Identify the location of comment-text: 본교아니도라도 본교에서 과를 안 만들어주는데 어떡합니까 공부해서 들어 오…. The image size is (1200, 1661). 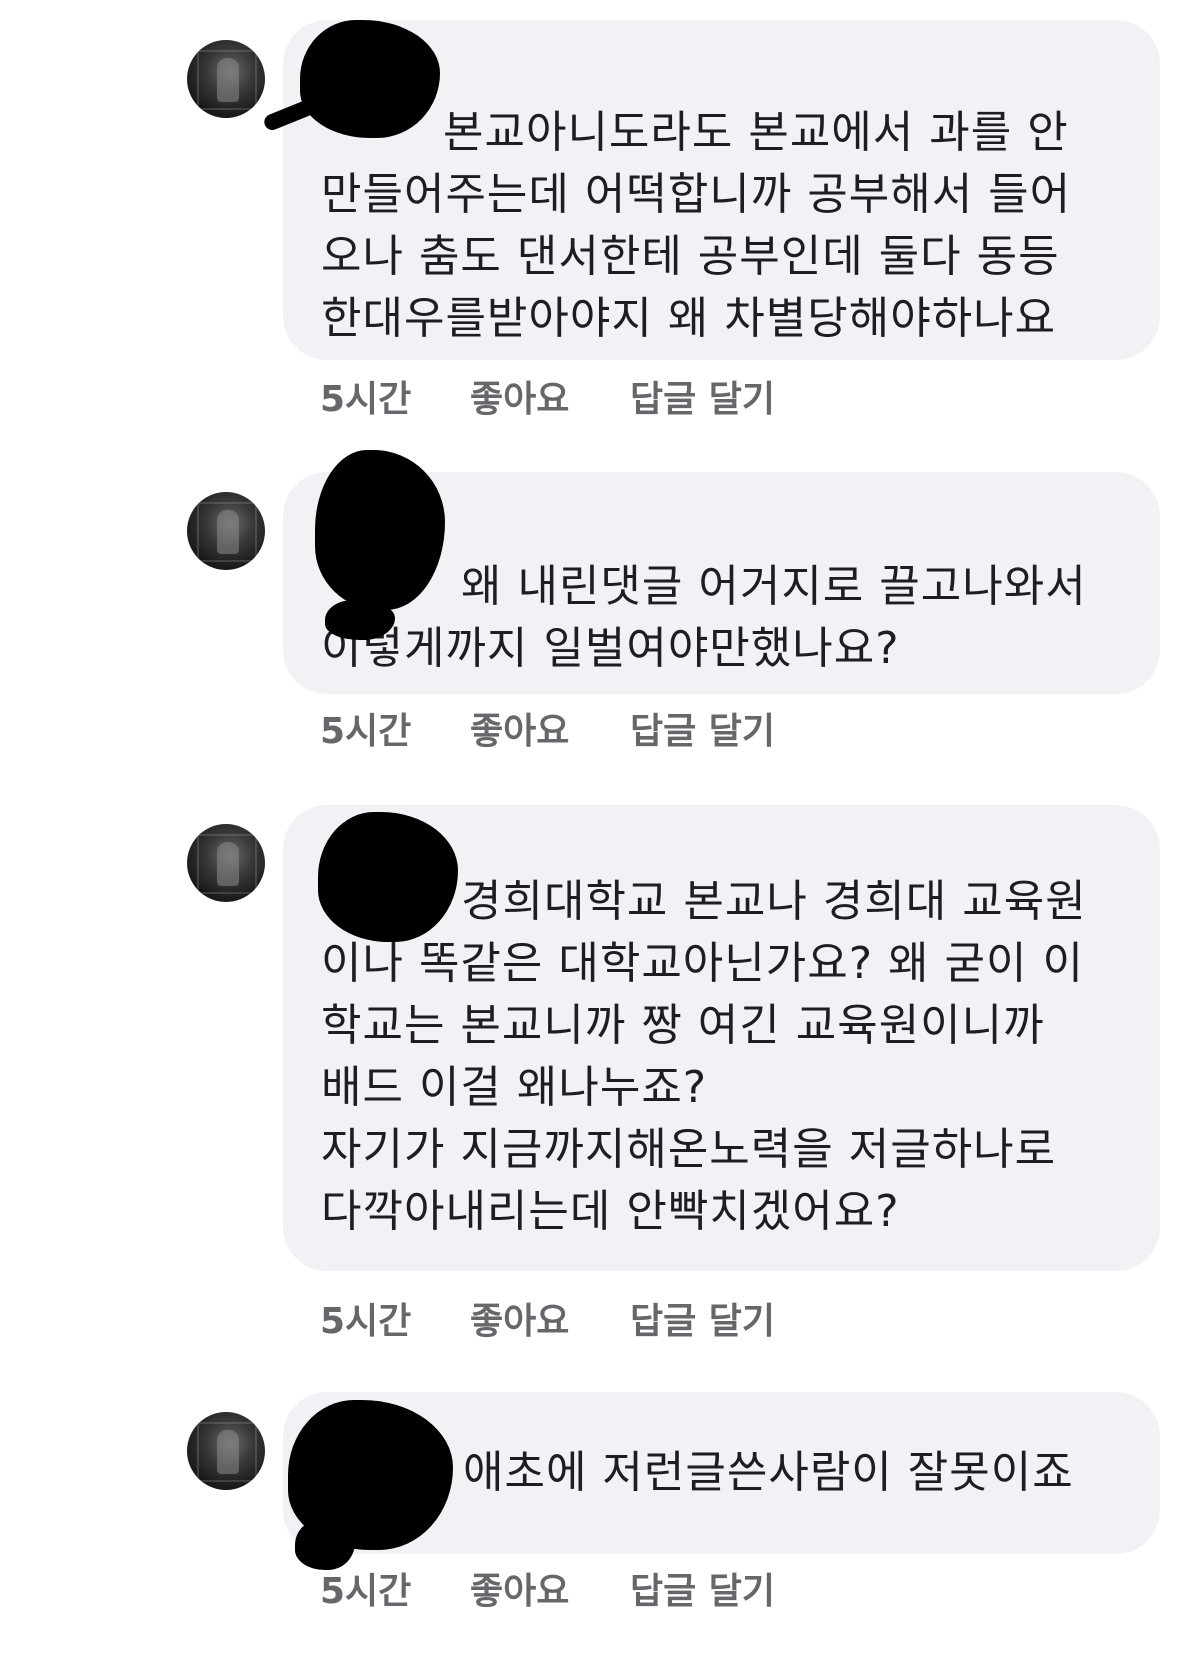
(696, 225).